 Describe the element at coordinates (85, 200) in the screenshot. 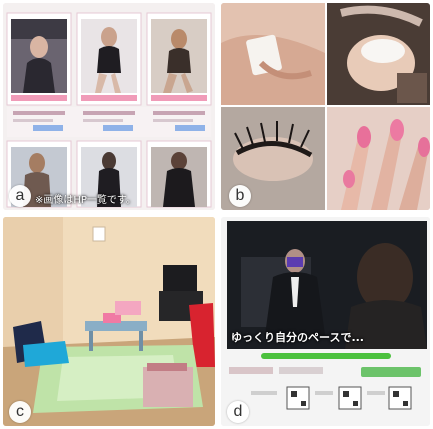

I see `panel-a-caption: ※画像はHP一覧です。` at that location.